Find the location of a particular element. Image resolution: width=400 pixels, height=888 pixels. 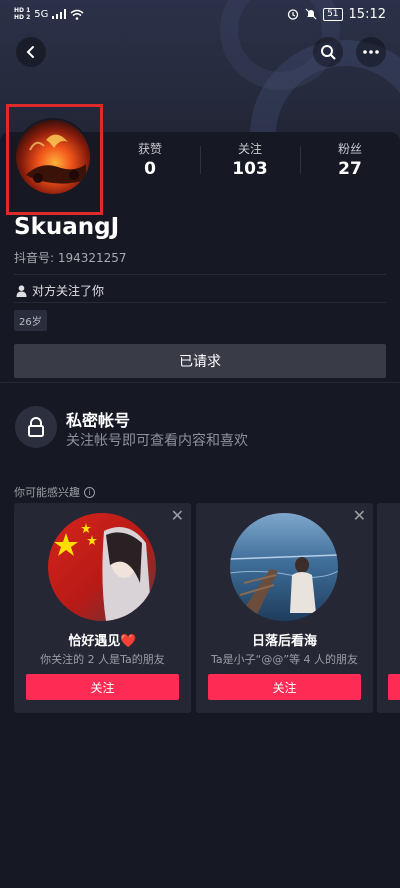

age-badge: 26岁 is located at coordinates (30, 320).